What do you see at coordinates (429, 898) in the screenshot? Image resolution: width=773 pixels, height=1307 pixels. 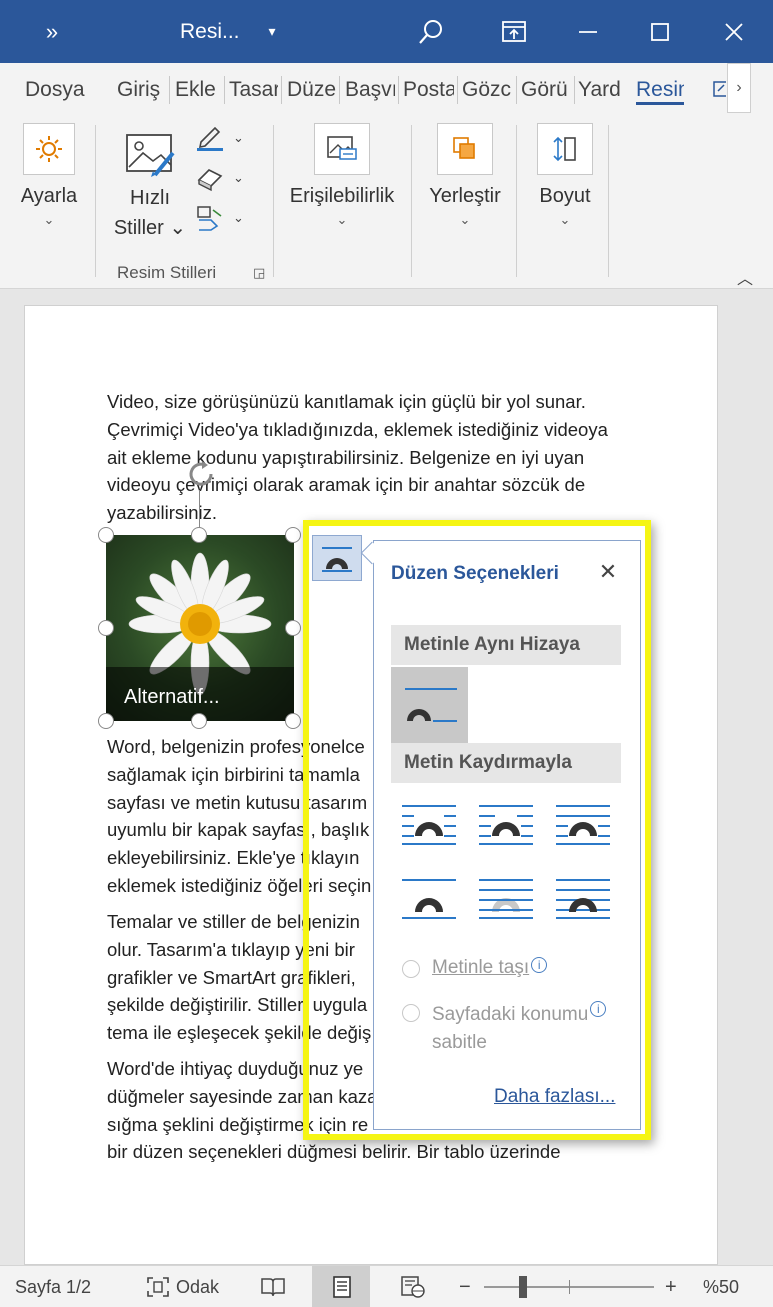 I see `wrap-top-bottom-option` at bounding box center [429, 898].